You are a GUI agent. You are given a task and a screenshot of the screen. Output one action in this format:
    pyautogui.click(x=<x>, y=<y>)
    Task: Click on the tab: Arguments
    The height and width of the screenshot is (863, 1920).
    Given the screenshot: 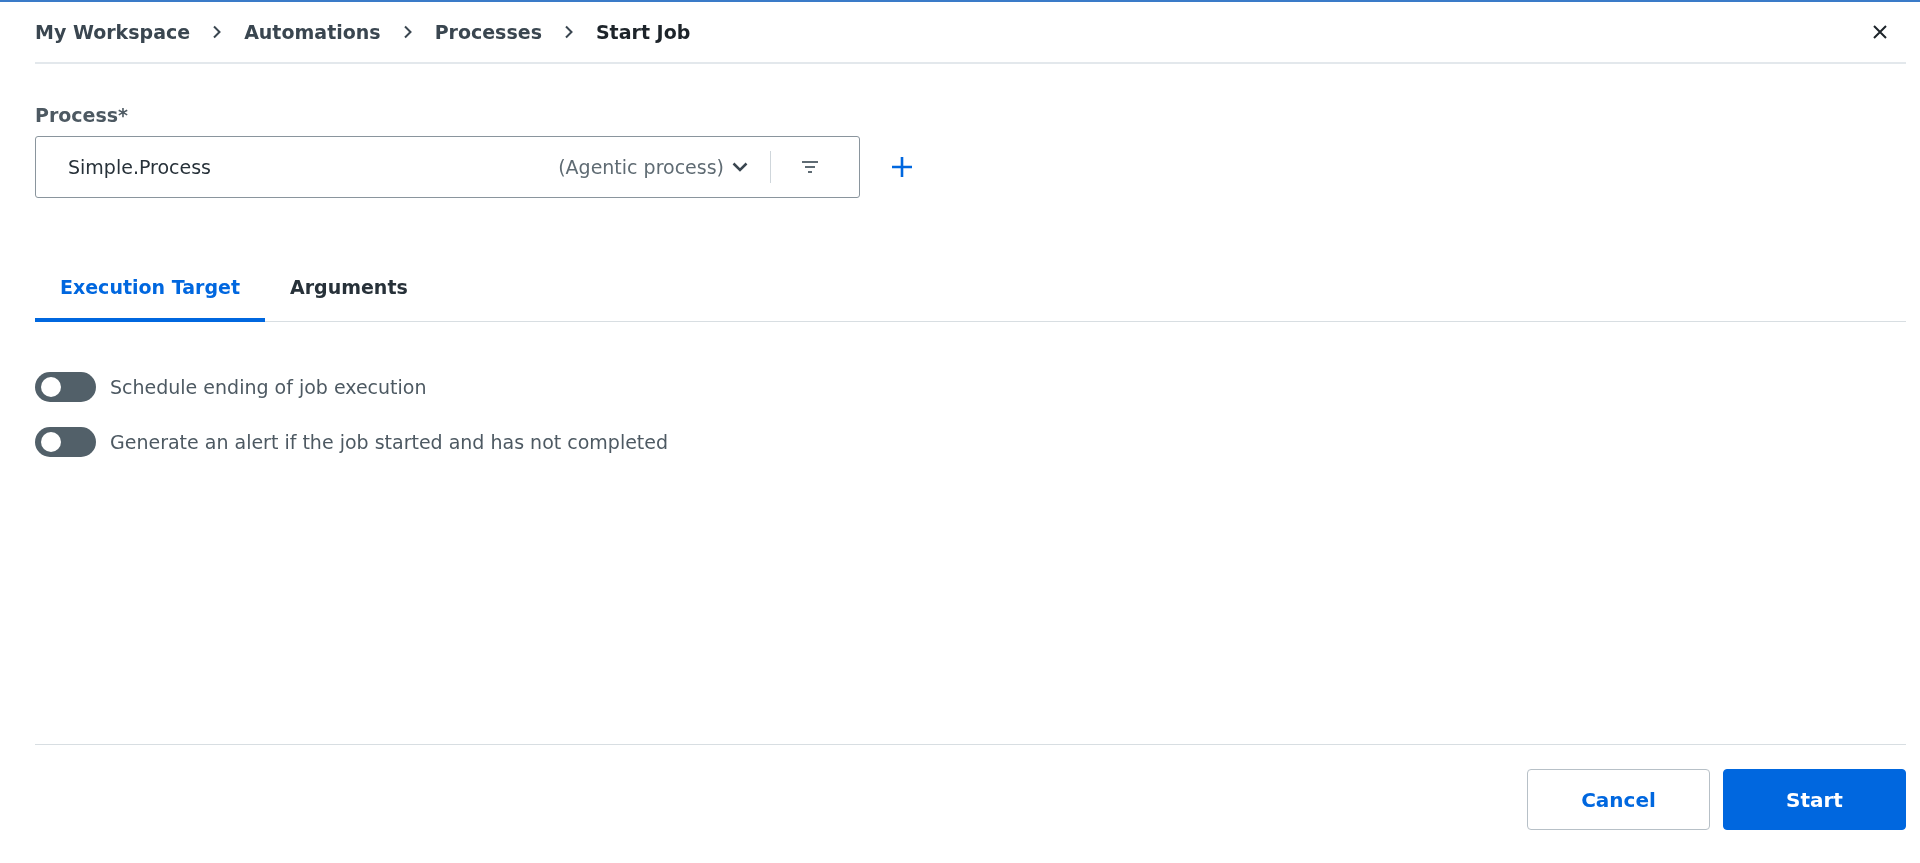 What is the action you would take?
    pyautogui.click(x=349, y=299)
    